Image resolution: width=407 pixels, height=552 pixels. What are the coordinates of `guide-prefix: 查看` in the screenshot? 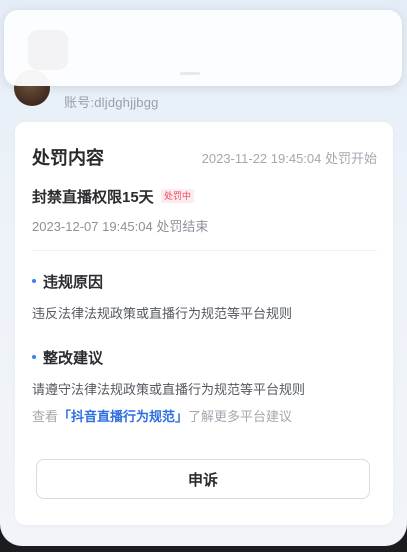 It's located at (45, 416).